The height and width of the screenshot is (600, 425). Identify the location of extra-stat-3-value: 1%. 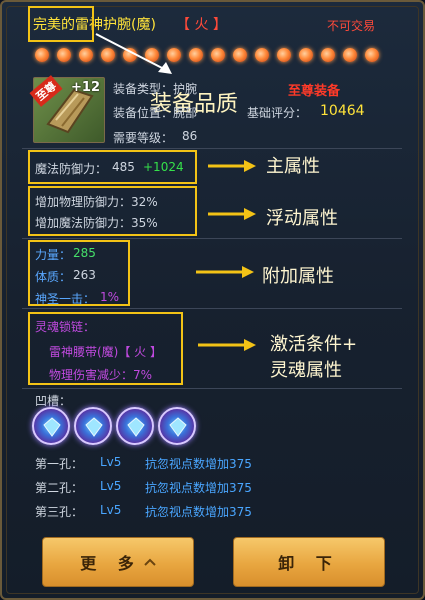
(110, 297).